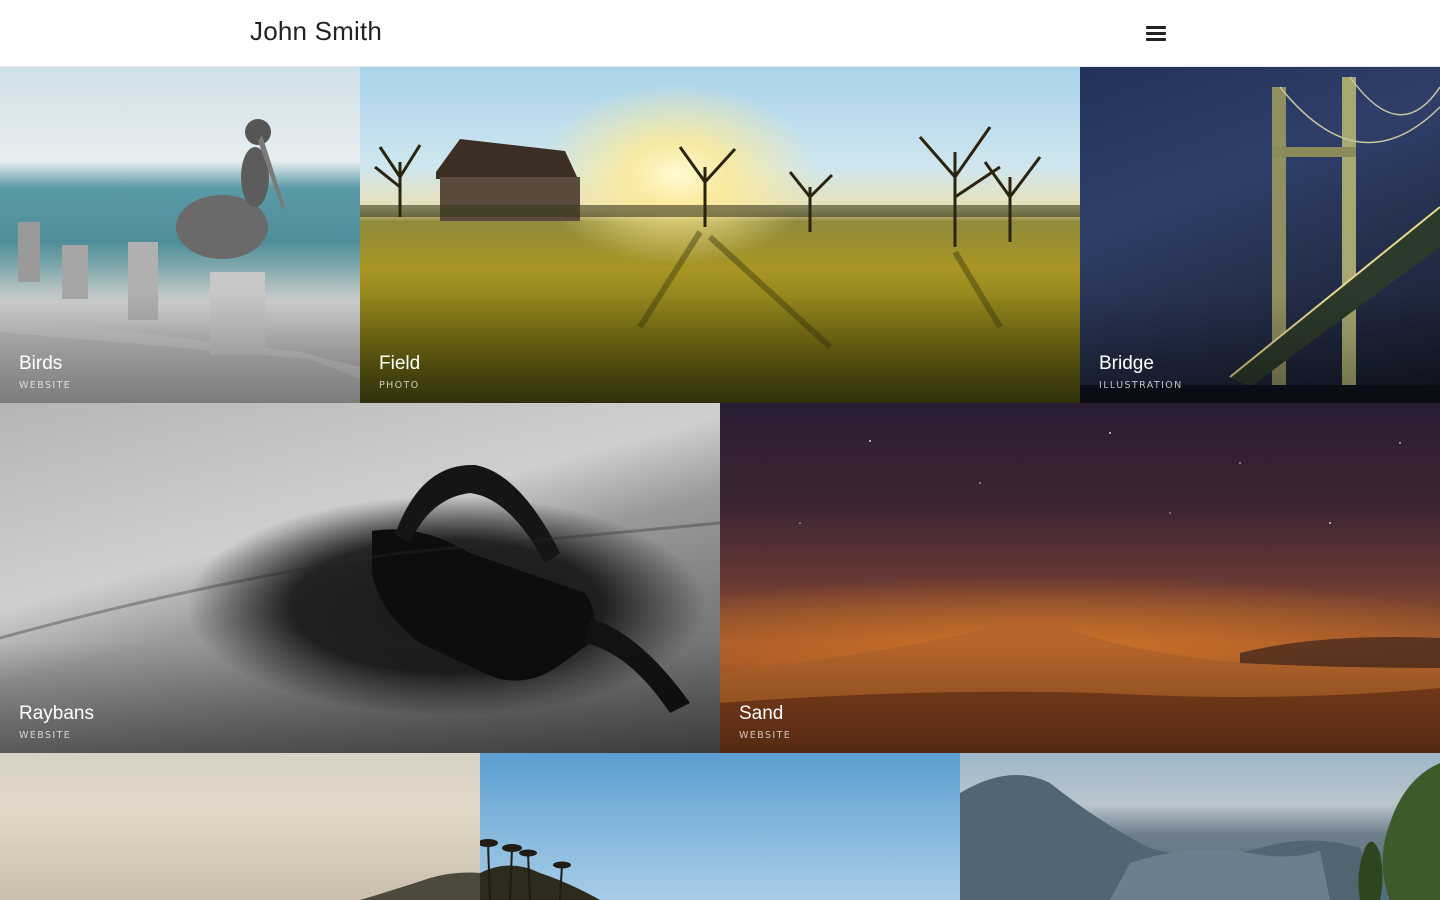 The width and height of the screenshot is (1440, 900). I want to click on portfolio-item-title: Sand, so click(761, 713).